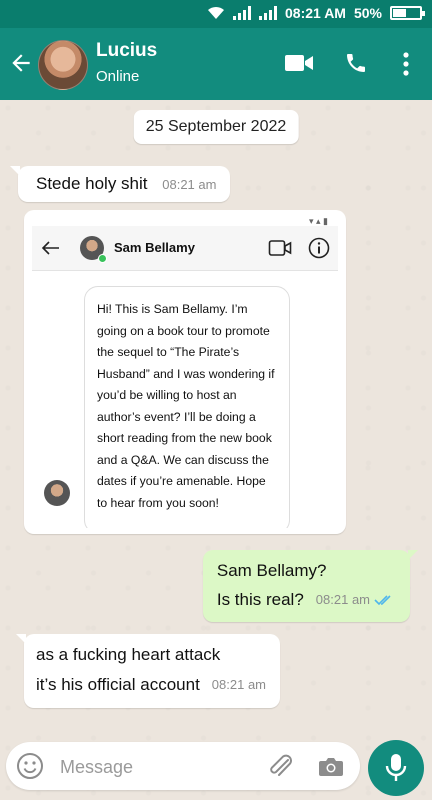  Describe the element at coordinates (299, 63) in the screenshot. I see `video-call-icon` at that location.